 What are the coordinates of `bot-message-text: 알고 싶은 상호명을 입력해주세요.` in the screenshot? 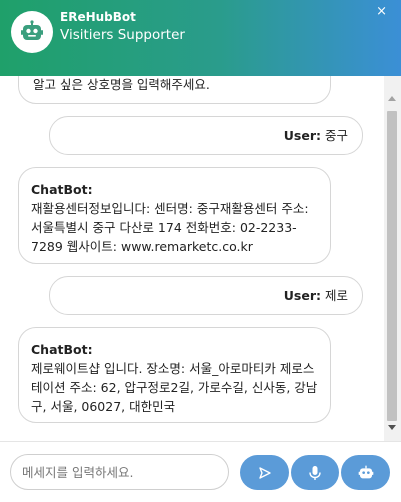 It's located at (121, 84).